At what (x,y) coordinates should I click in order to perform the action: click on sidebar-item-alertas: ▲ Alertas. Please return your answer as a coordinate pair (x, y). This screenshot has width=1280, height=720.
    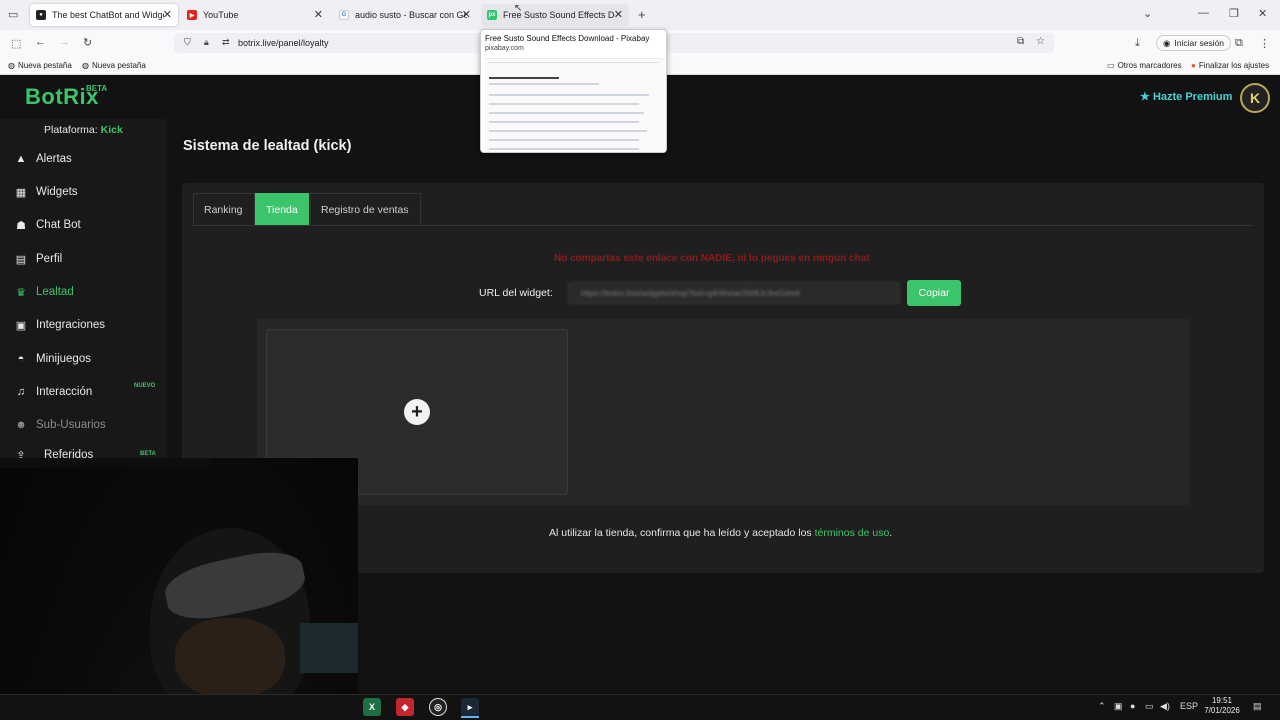
    Looking at the image, I should click on (43, 159).